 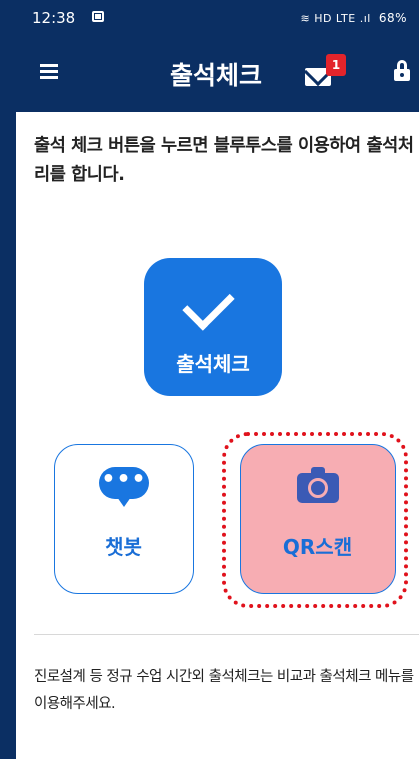 What do you see at coordinates (226, 634) in the screenshot?
I see `divider` at bounding box center [226, 634].